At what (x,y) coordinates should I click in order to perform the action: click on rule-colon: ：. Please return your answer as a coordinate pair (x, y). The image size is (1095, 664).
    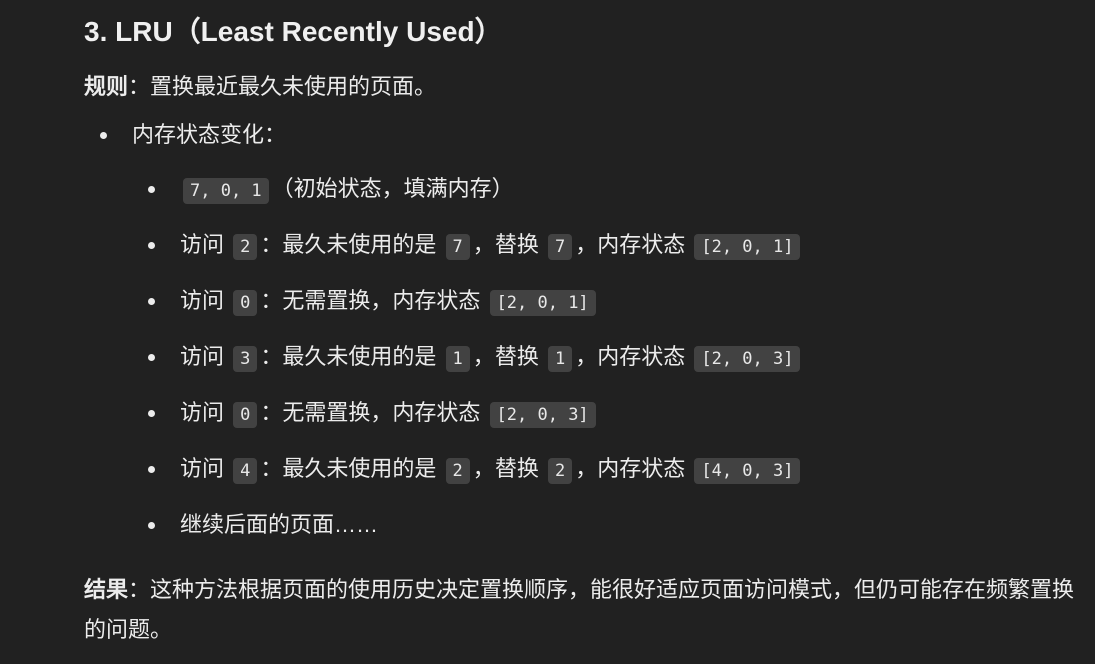
    Looking at the image, I should click on (139, 86).